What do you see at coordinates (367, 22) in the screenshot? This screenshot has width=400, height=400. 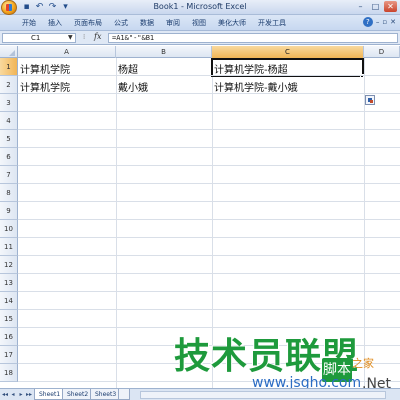 I see `help-icon: ?` at bounding box center [367, 22].